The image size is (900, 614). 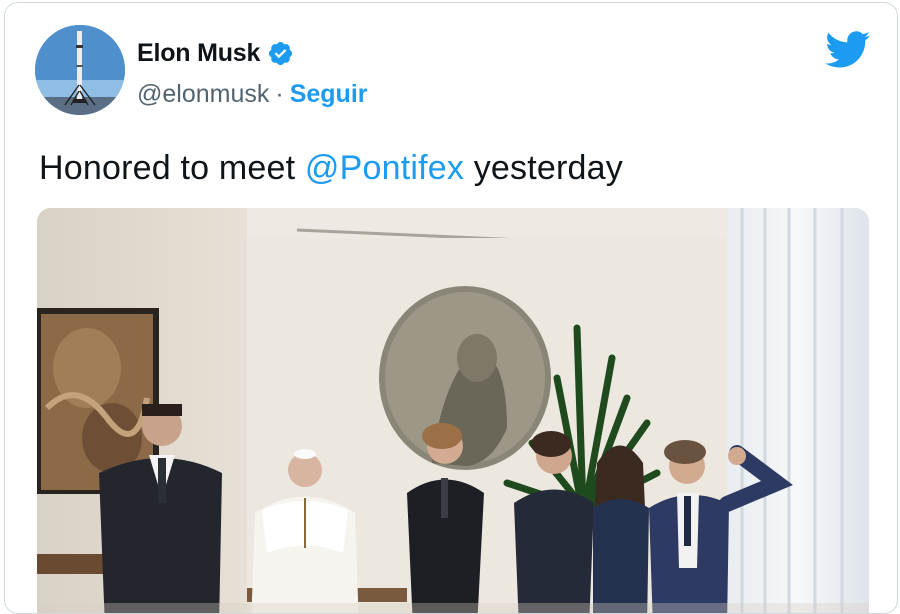 I want to click on avatar, so click(x=80, y=70).